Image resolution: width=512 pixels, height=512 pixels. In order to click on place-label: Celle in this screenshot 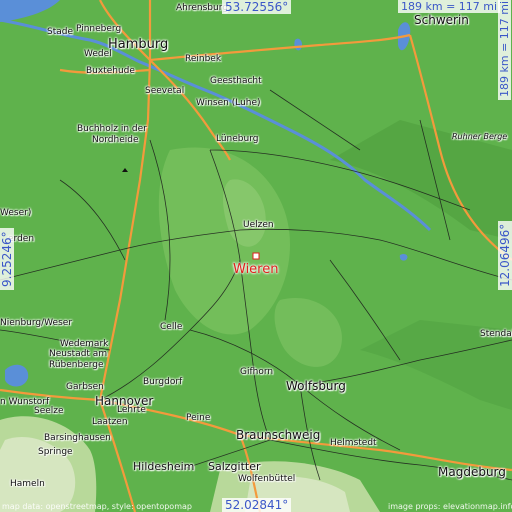, I will do `click(171, 327)`.